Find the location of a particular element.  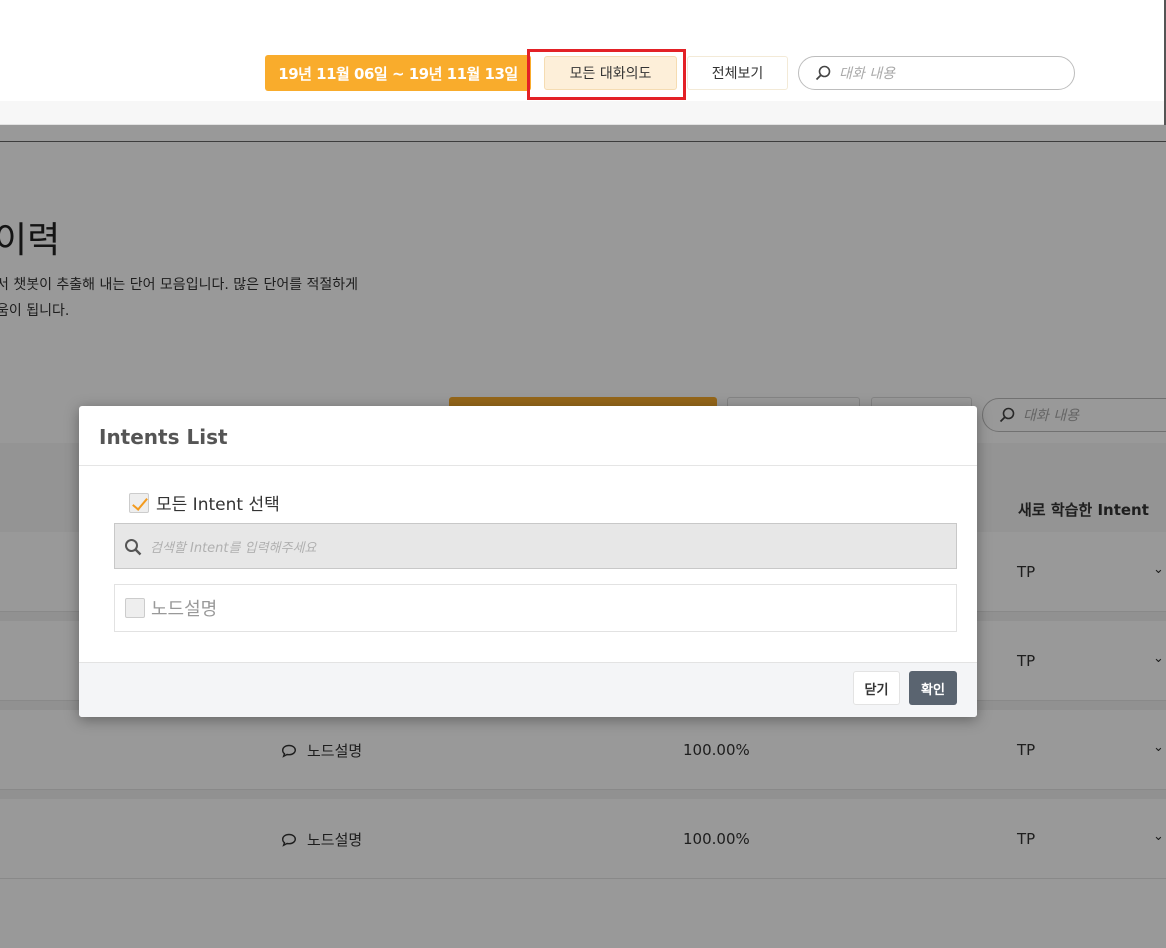

intent-search-input: 검색할 Intent를 입력해주세요 is located at coordinates (535, 546).